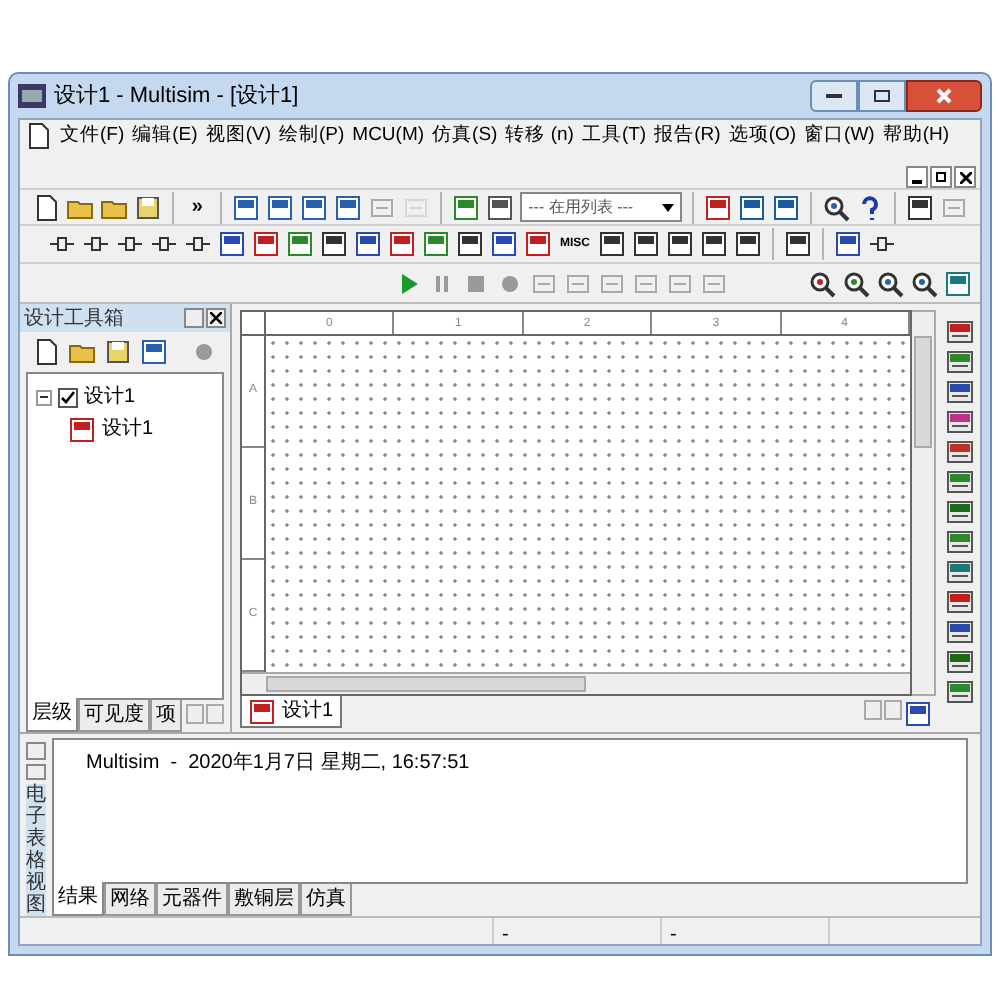  Describe the element at coordinates (68, 397) in the screenshot. I see `checkbox` at that location.